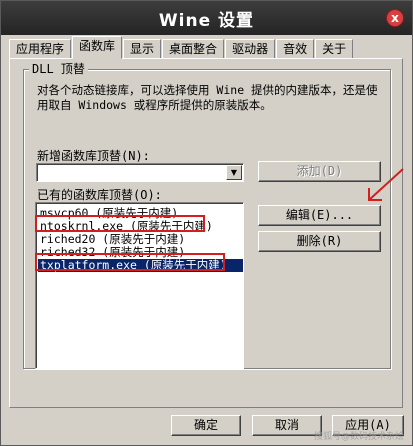 The image size is (413, 446). What do you see at coordinates (206, 425) in the screenshot?
I see `ok-button: 确定` at bounding box center [206, 425].